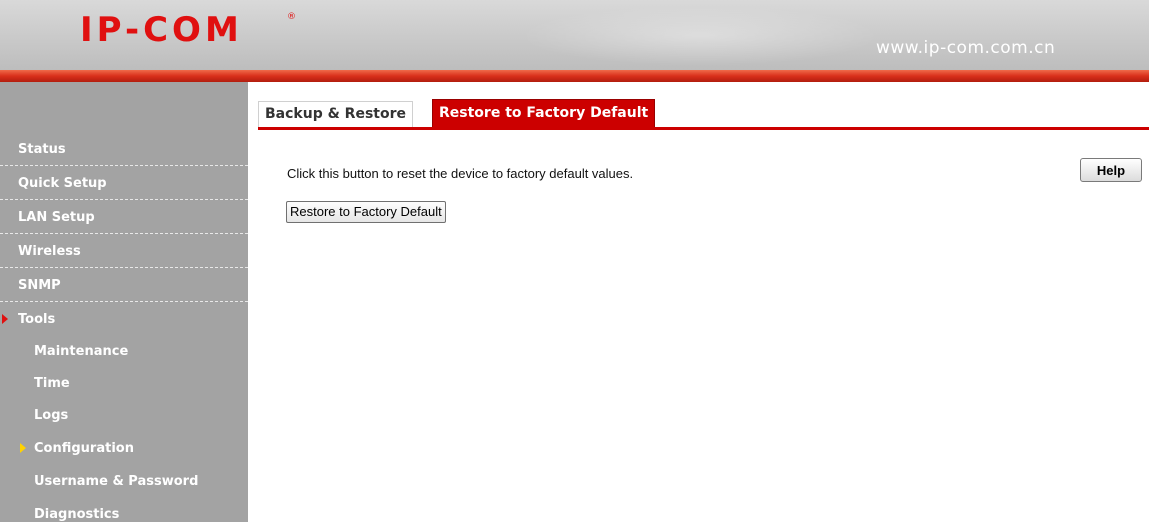 Image resolution: width=1149 pixels, height=531 pixels. What do you see at coordinates (23, 448) in the screenshot?
I see `configuration-active-arrow-icon` at bounding box center [23, 448].